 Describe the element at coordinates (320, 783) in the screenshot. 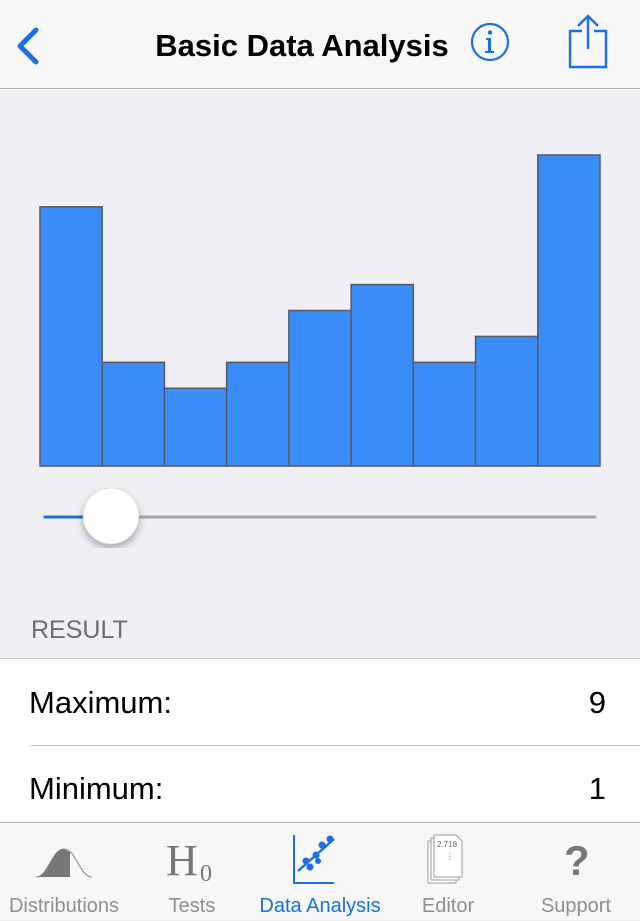

I see `result-row-minimum: Minimum: 1` at that location.